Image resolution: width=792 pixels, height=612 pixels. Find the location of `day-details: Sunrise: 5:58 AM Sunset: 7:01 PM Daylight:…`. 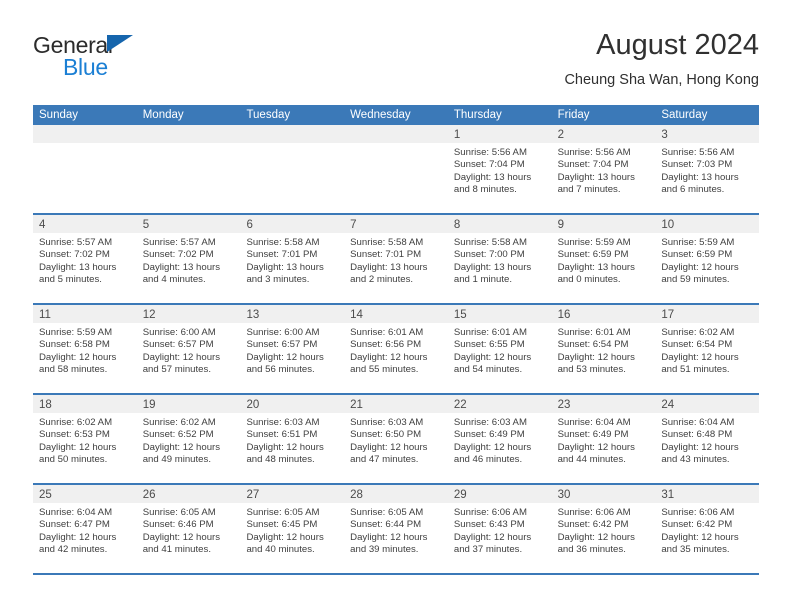

day-details: Sunrise: 5:58 AM Sunset: 7:01 PM Daylight:… is located at coordinates (396, 260).